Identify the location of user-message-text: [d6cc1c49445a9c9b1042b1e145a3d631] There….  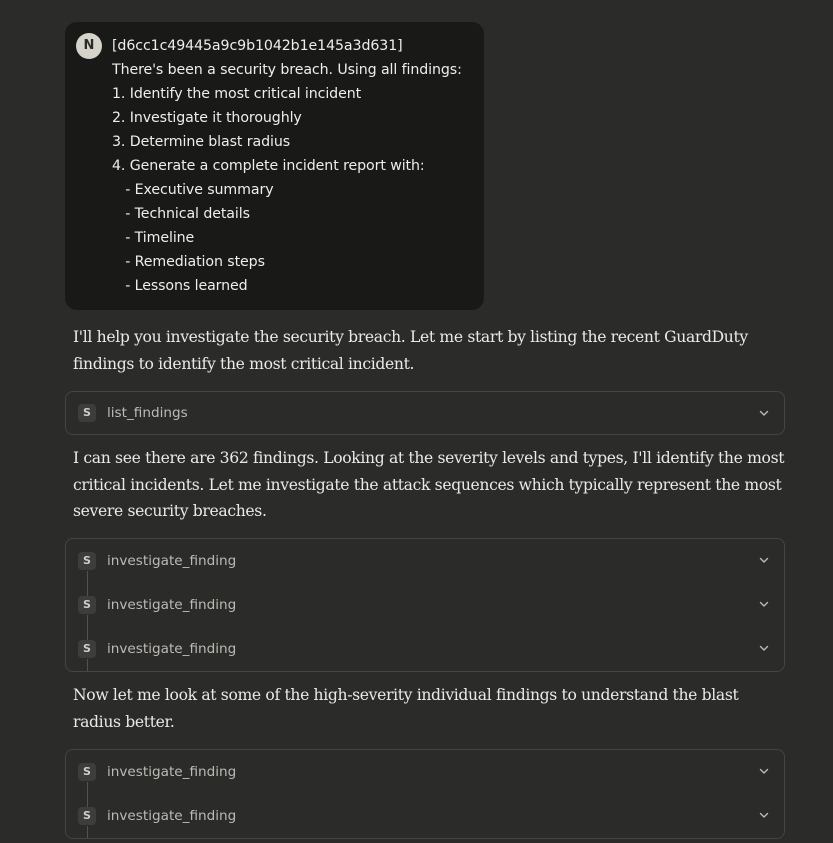
(287, 168).